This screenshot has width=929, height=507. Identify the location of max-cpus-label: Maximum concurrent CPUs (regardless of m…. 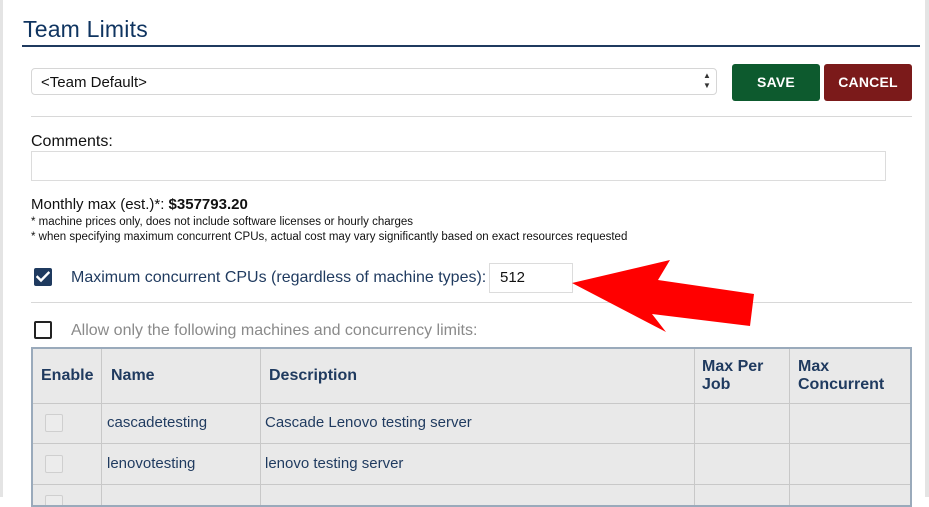
(279, 277).